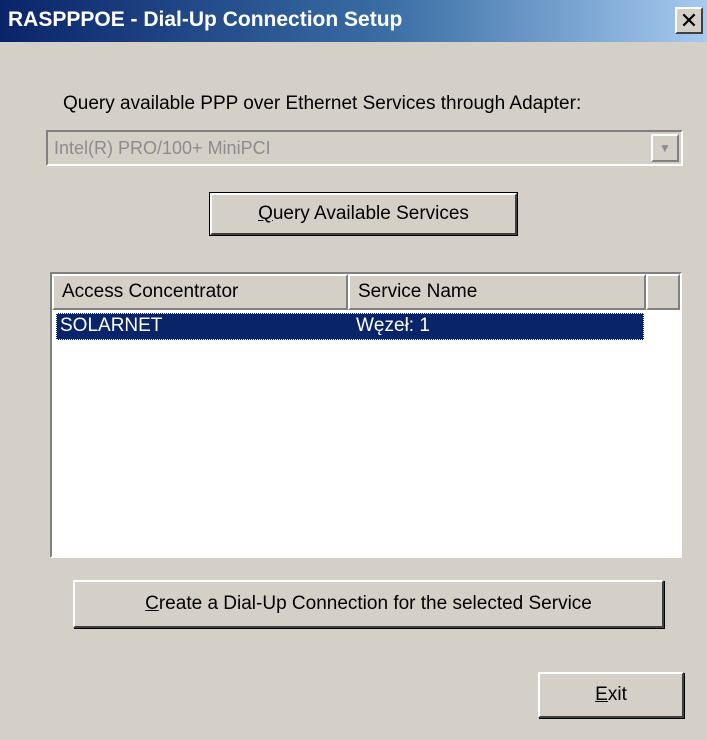 This screenshot has width=707, height=740. Describe the element at coordinates (497, 292) in the screenshot. I see `column-header-service-name: Service Name` at that location.